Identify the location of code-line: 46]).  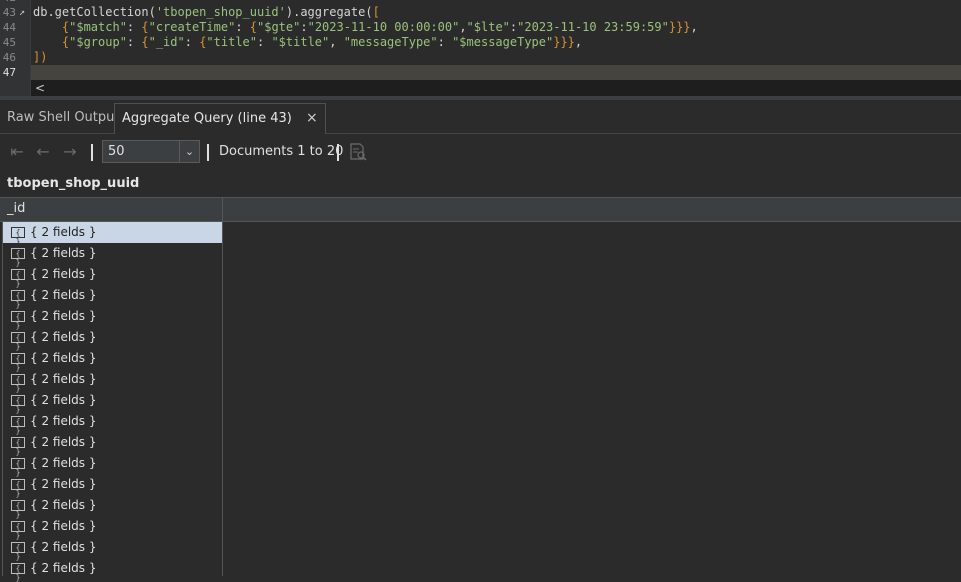
(480, 57).